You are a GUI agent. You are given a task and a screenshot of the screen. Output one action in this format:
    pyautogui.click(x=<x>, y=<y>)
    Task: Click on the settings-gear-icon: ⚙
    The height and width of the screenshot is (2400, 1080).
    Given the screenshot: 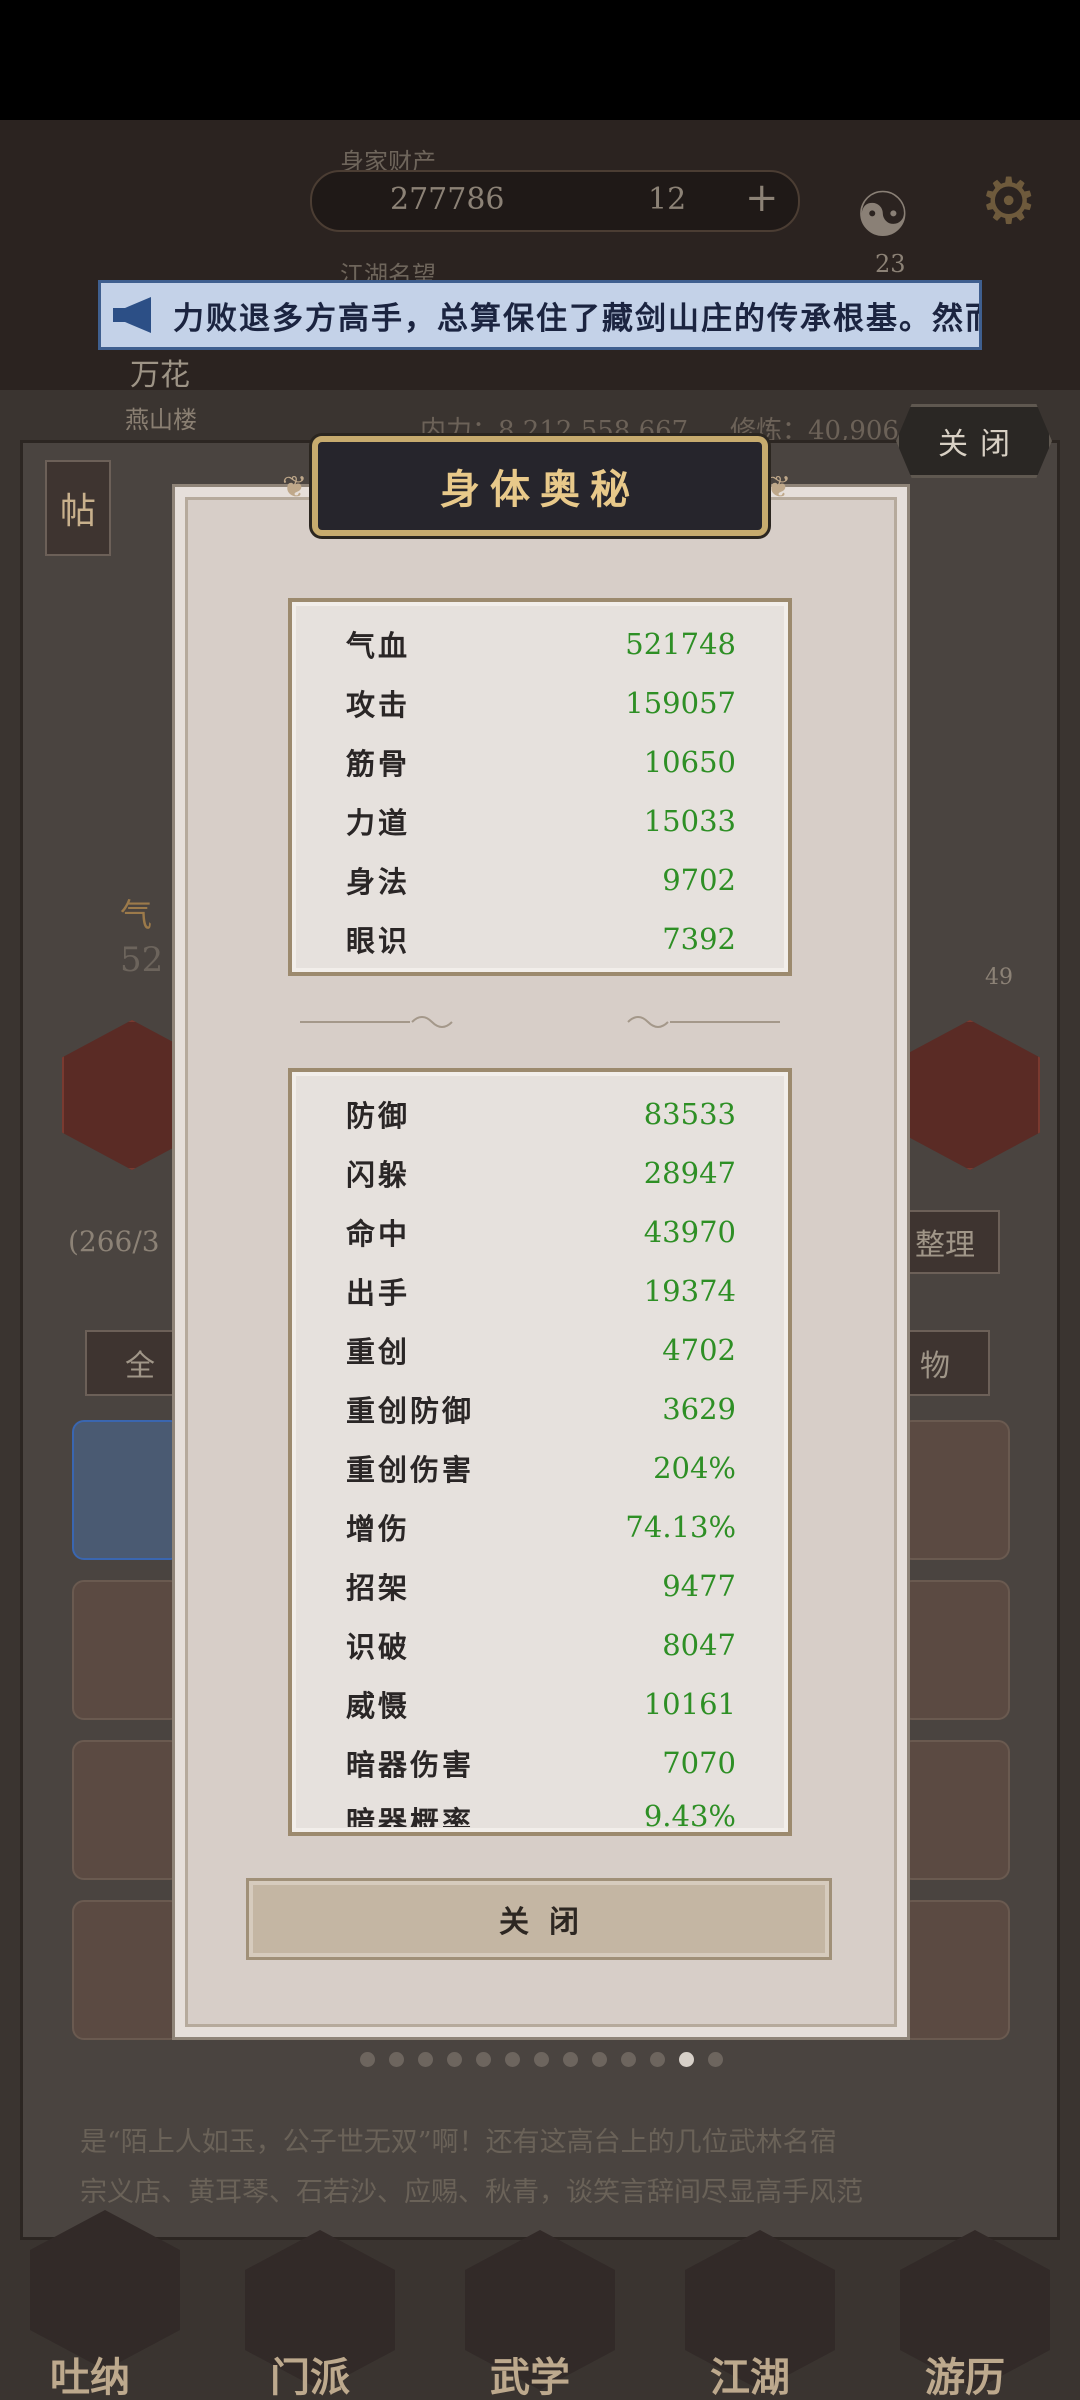 What is the action you would take?
    pyautogui.click(x=1008, y=202)
    